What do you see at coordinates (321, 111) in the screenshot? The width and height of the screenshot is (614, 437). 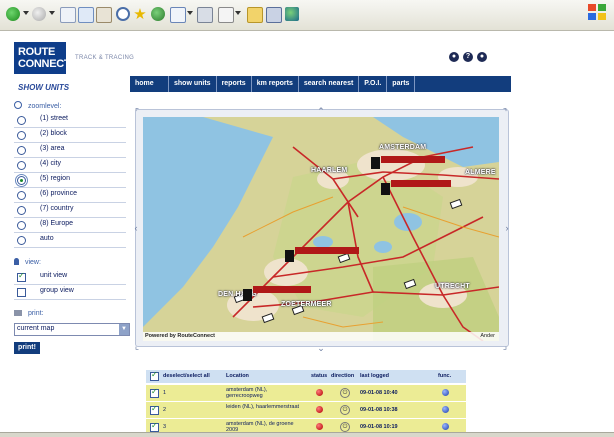 I see `pan-up-icon: ⌃` at bounding box center [321, 111].